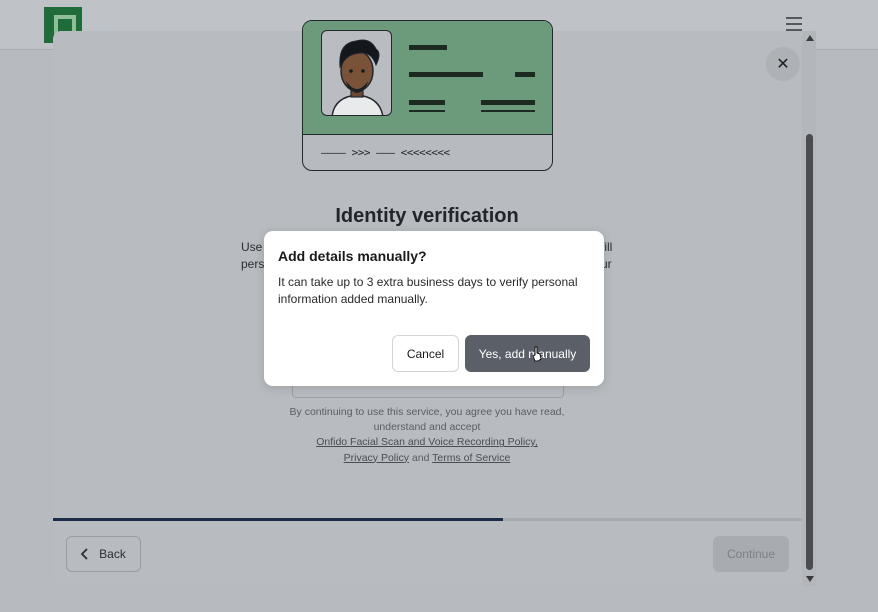  What do you see at coordinates (112, 554) in the screenshot?
I see `back-label: Back` at bounding box center [112, 554].